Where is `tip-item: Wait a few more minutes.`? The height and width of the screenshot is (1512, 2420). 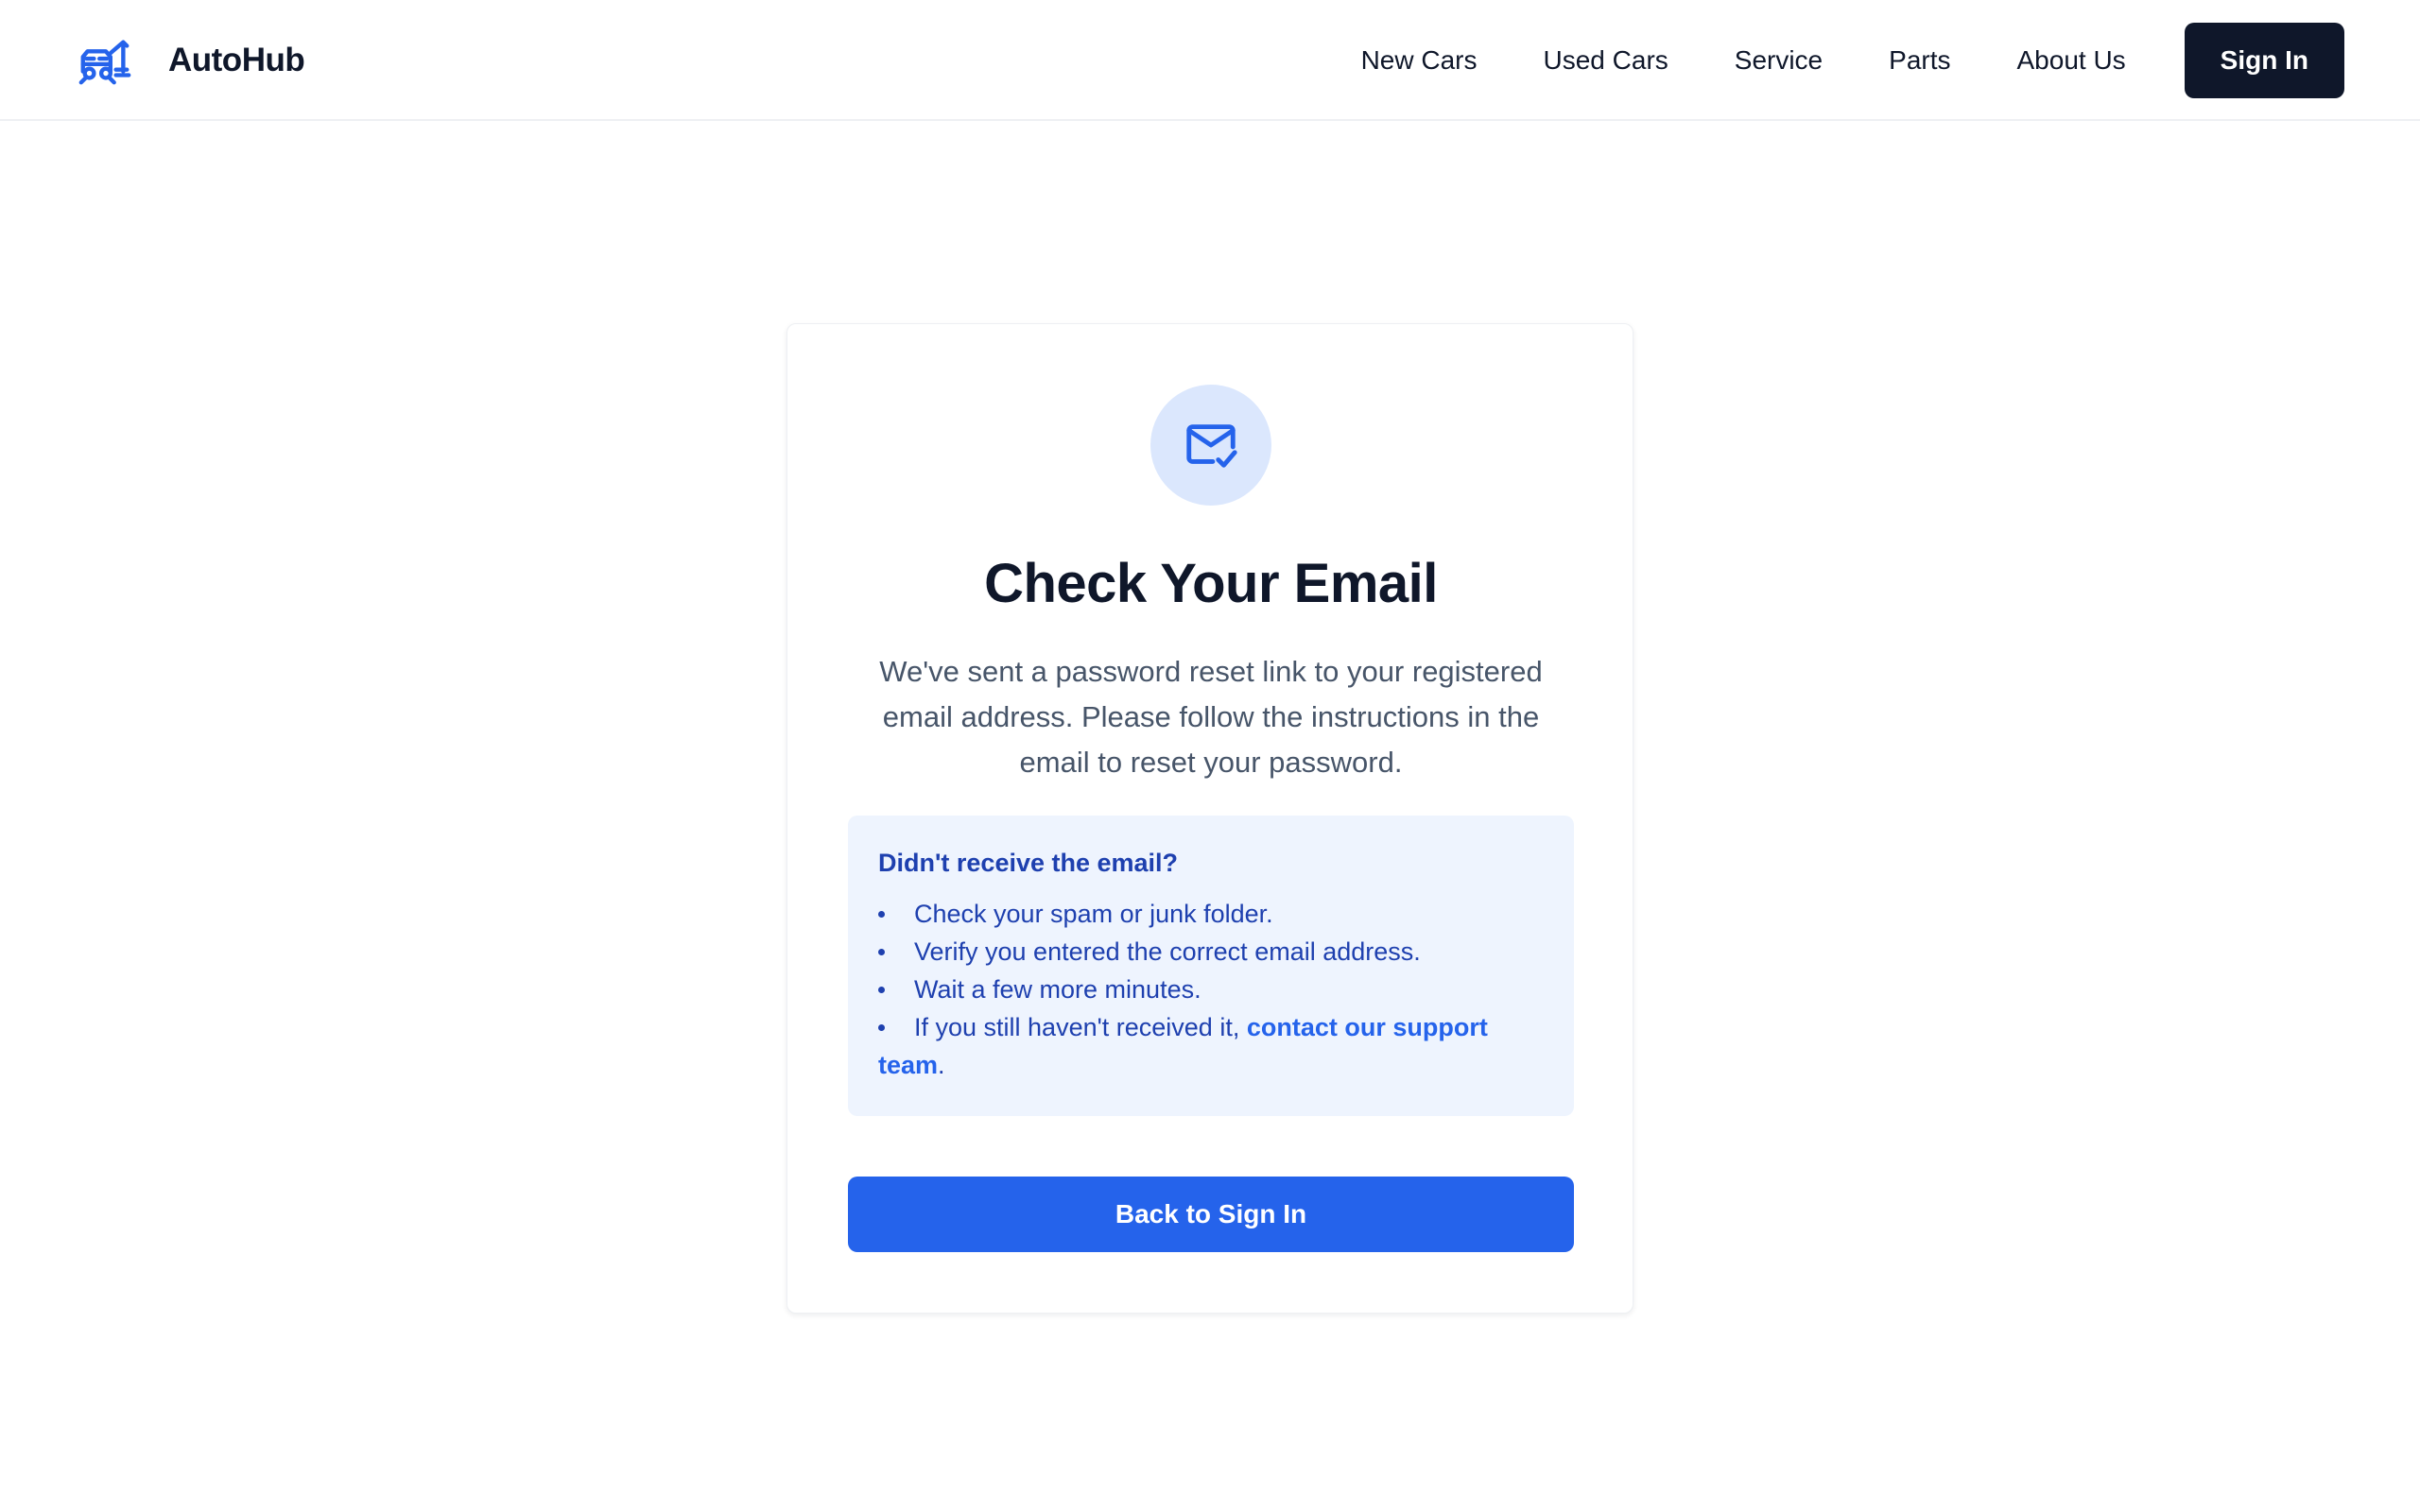 tip-item: Wait a few more minutes. is located at coordinates (1211, 989).